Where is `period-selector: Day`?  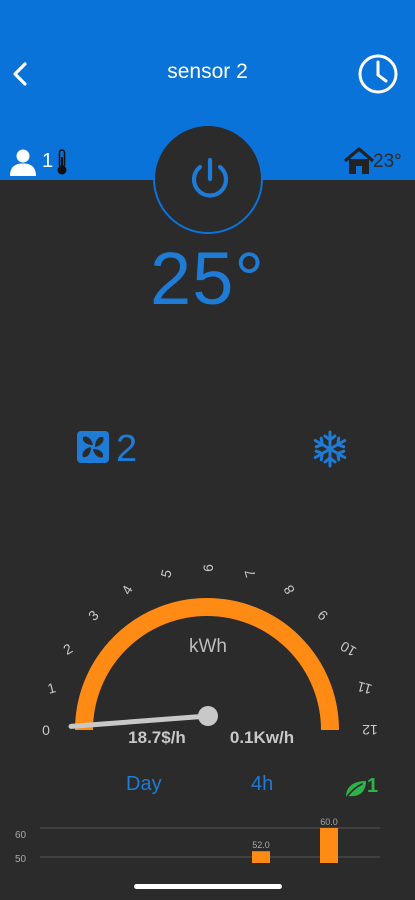 period-selector: Day is located at coordinates (144, 784).